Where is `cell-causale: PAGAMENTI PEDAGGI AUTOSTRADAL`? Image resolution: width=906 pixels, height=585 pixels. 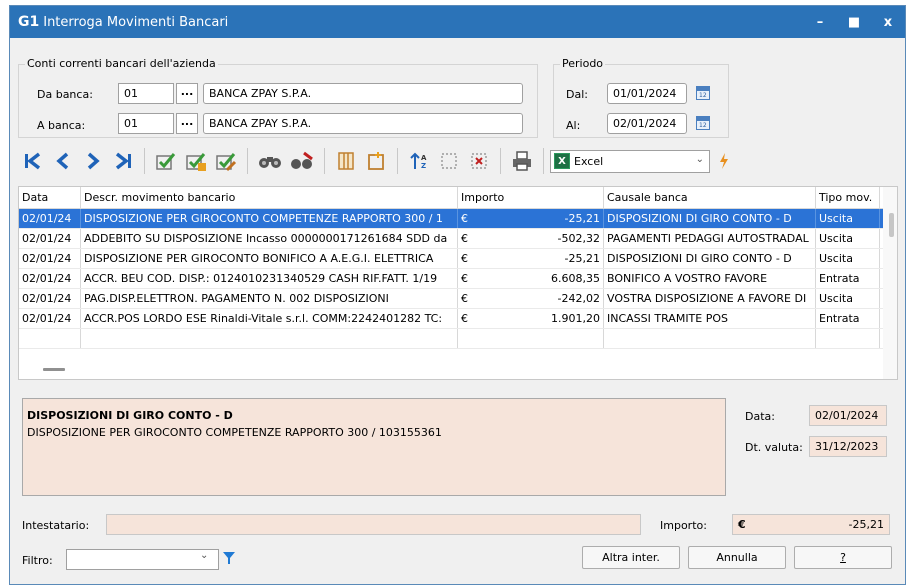 cell-causale: PAGAMENTI PEDAGGI AUTOSTRADAL is located at coordinates (710, 238).